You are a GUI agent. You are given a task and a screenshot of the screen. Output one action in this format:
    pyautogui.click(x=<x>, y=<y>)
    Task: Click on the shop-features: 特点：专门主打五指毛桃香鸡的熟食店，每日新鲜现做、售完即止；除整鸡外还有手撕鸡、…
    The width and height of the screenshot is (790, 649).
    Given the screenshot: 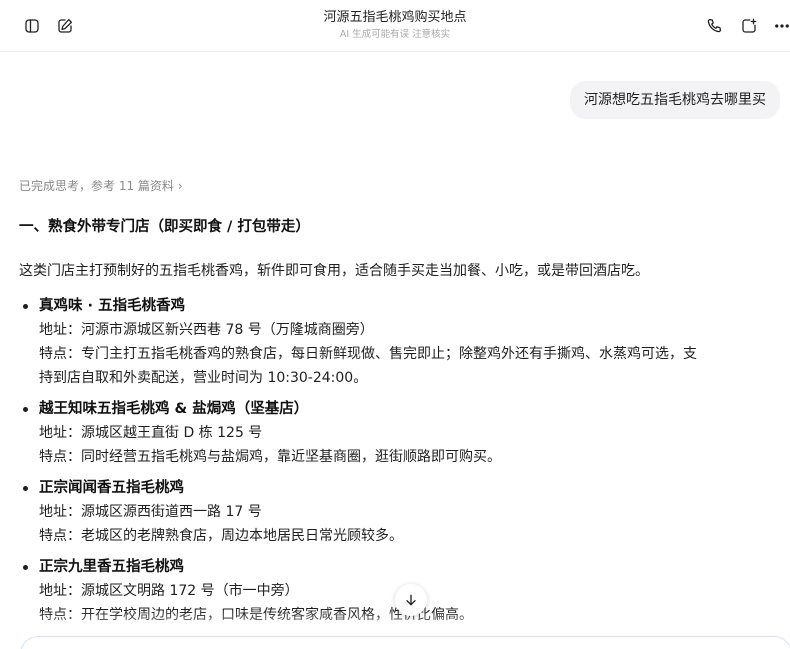 What is the action you would take?
    pyautogui.click(x=368, y=354)
    